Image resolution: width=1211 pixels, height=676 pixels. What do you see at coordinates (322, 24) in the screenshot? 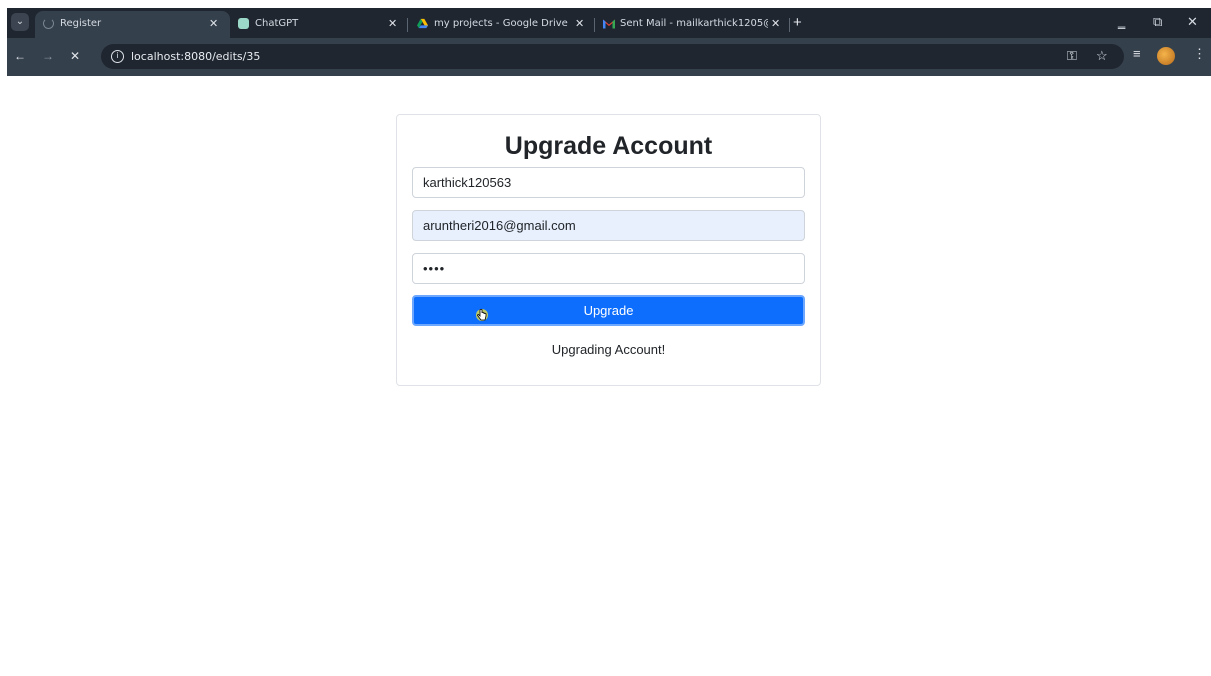
I see `tab-chatgpt: ChatGPT ✕` at bounding box center [322, 24].